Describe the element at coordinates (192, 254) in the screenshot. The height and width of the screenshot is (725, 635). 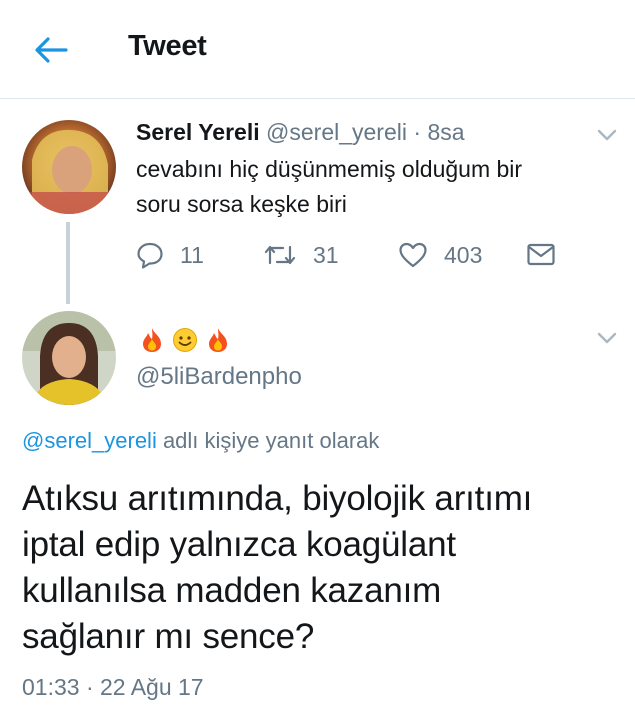
I see `reply-count: 11` at that location.